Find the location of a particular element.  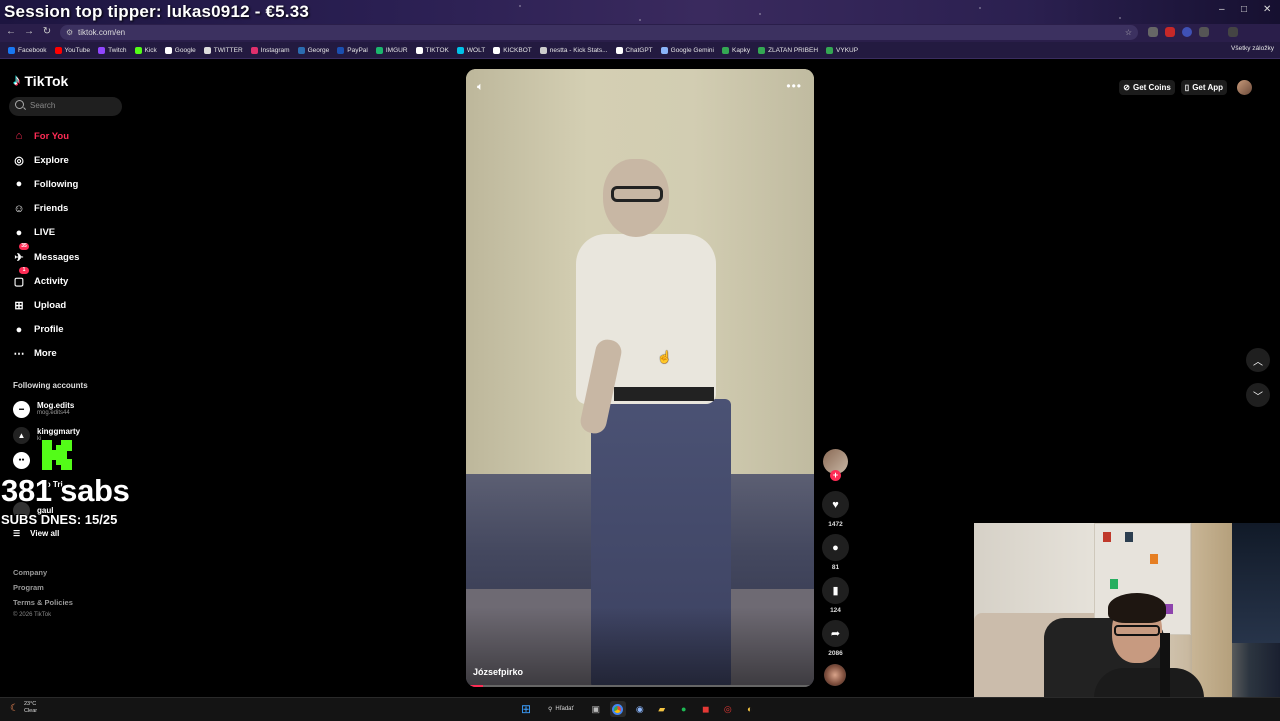

heart-icon: ♥ is located at coordinates (835, 504).